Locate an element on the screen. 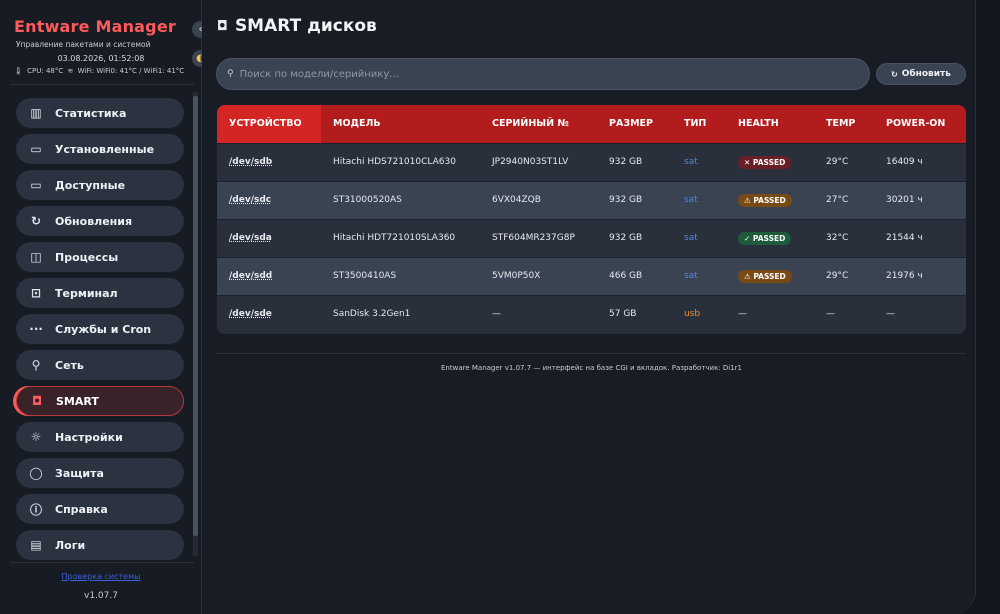 The image size is (1000, 614). sidebar-item-1: ▭ Установленные is located at coordinates (100, 149).